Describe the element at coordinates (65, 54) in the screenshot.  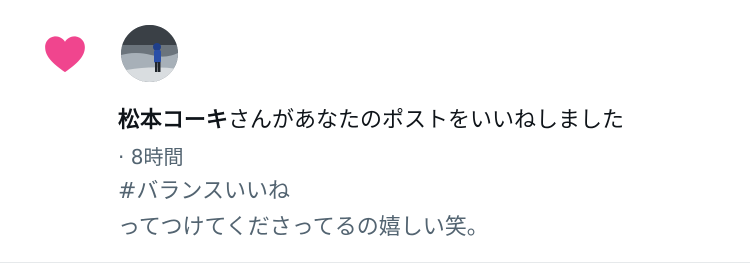
I see `heart-icon` at that location.